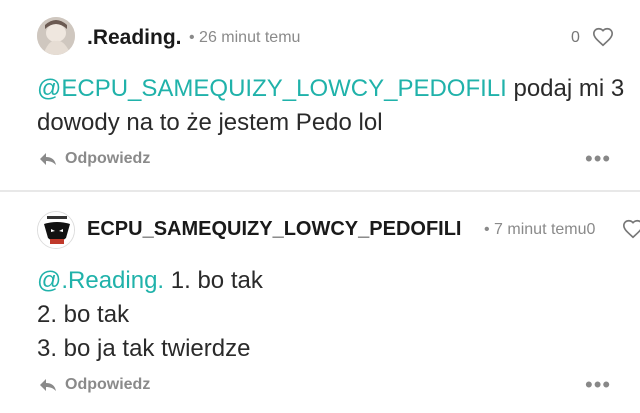 The image size is (640, 413). What do you see at coordinates (134, 38) in the screenshot?
I see `comment-username: .Reading.` at bounding box center [134, 38].